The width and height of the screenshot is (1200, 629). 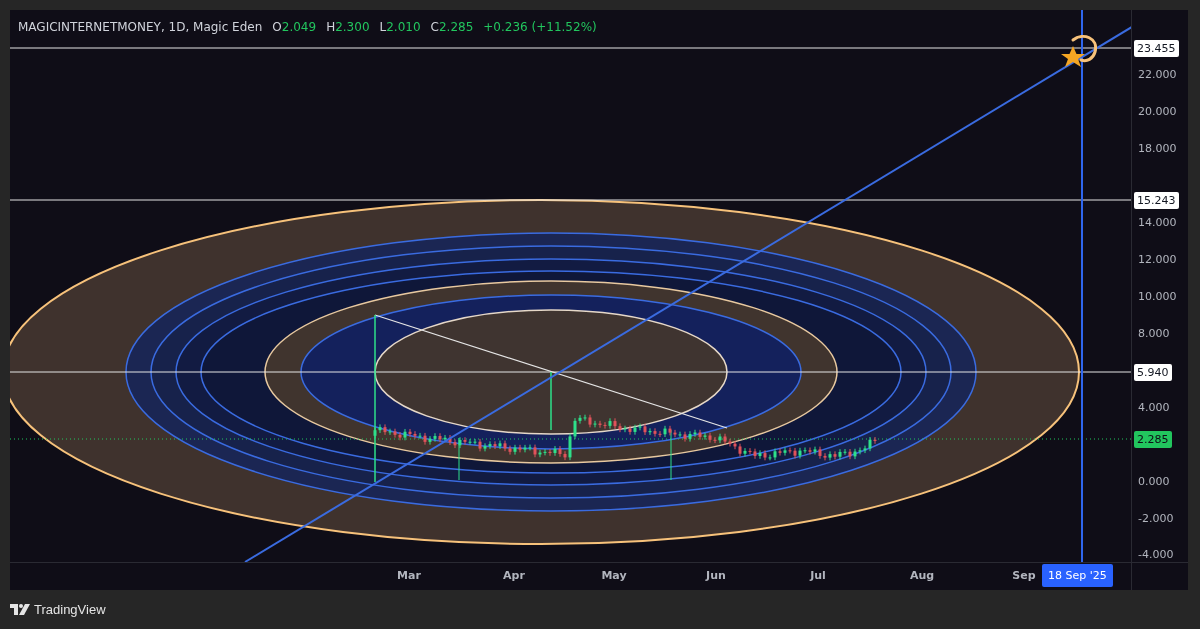 I want to click on ohlc-value: C2.285, so click(x=452, y=27).